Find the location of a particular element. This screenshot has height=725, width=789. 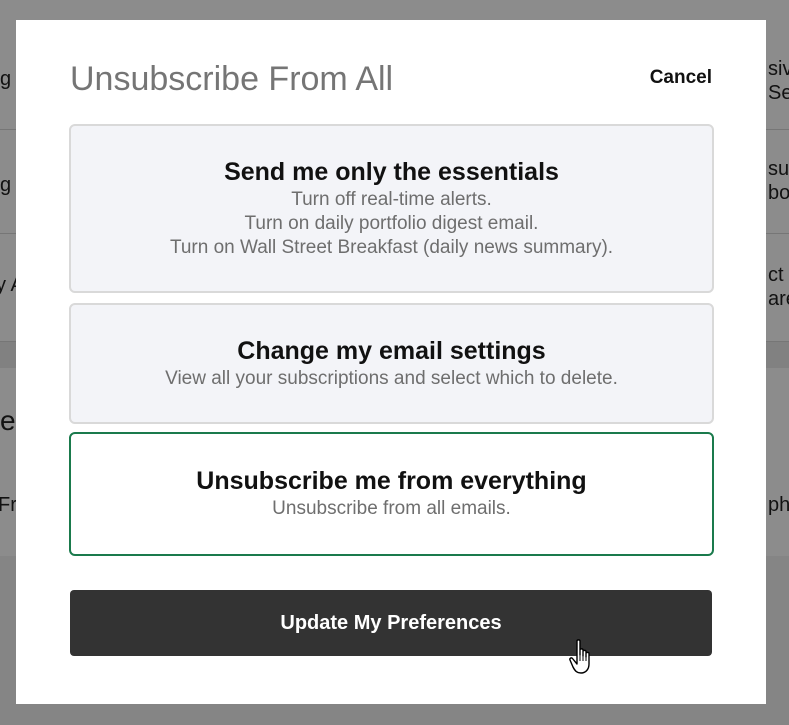

option-title: Change my email settings is located at coordinates (391, 351).